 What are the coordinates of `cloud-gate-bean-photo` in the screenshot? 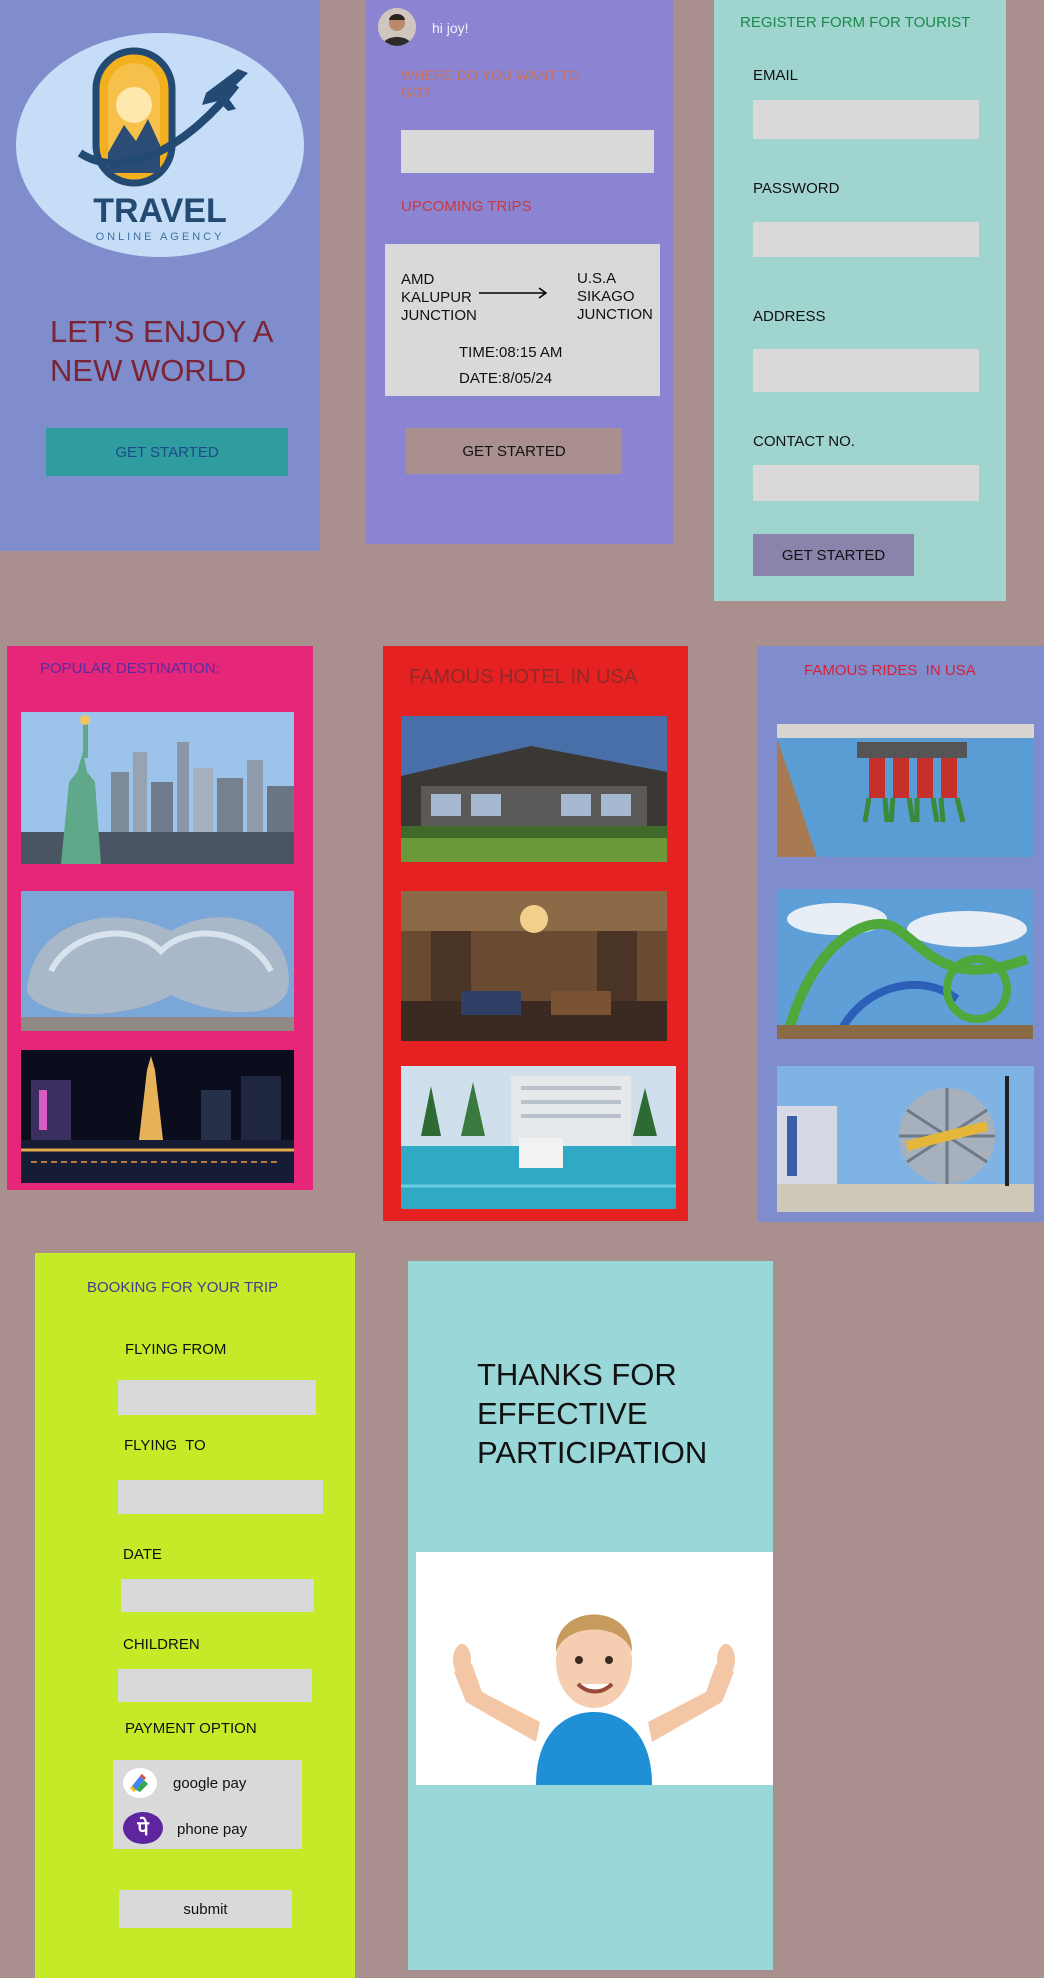 It's located at (157, 961).